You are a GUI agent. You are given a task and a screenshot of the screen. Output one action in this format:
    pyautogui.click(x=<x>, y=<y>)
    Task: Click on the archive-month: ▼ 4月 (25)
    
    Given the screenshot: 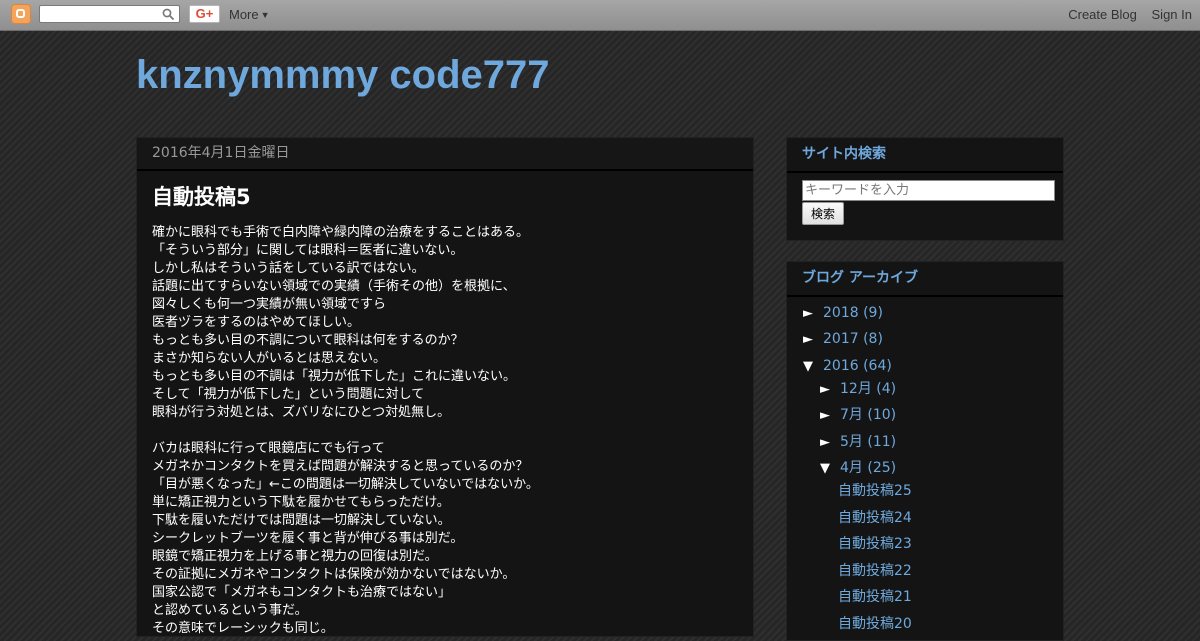 What is the action you would take?
    pyautogui.click(x=858, y=468)
    